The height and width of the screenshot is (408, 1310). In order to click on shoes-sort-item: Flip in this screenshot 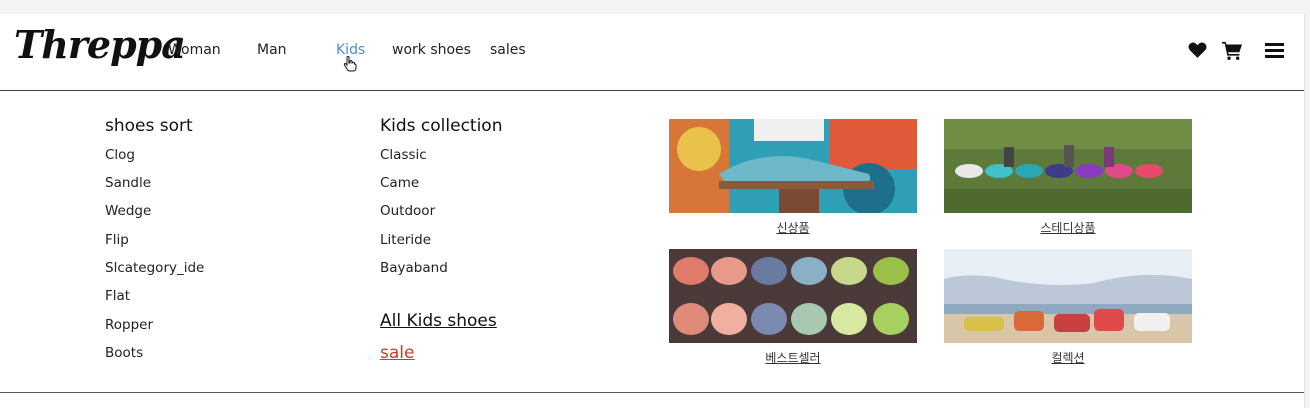, I will do `click(117, 240)`.